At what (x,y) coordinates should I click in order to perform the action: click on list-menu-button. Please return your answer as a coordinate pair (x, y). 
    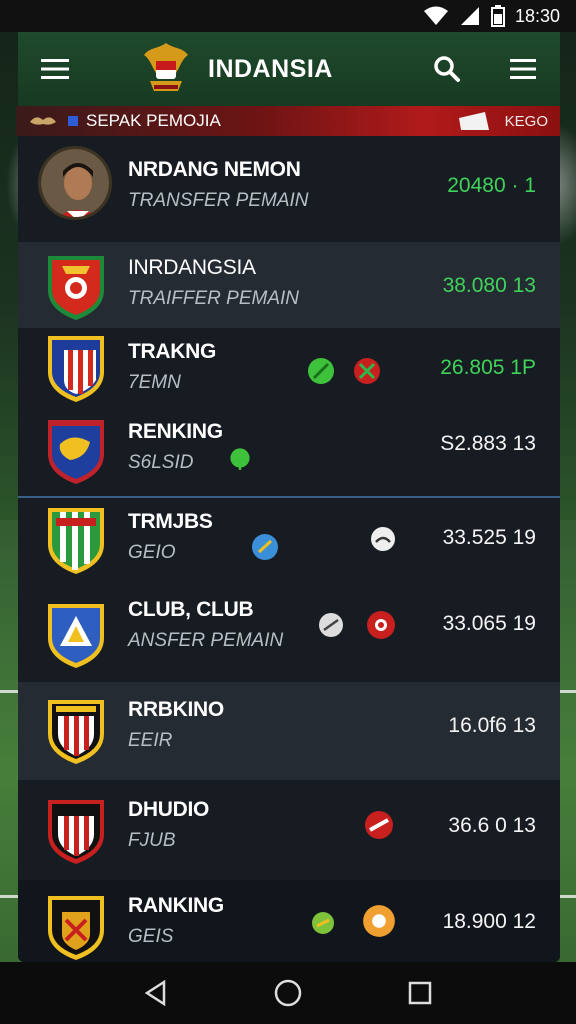
    Looking at the image, I should click on (523, 69).